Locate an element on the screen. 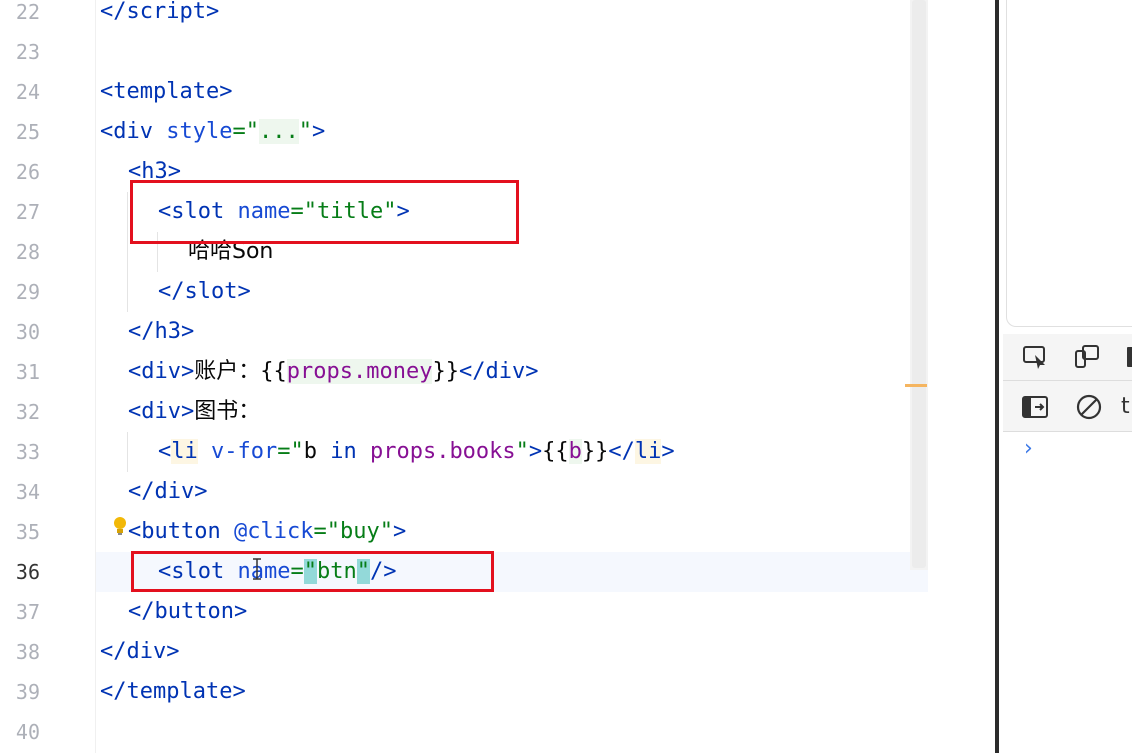 This screenshot has width=1132, height=753. line-number: 29 is located at coordinates (27, 292).